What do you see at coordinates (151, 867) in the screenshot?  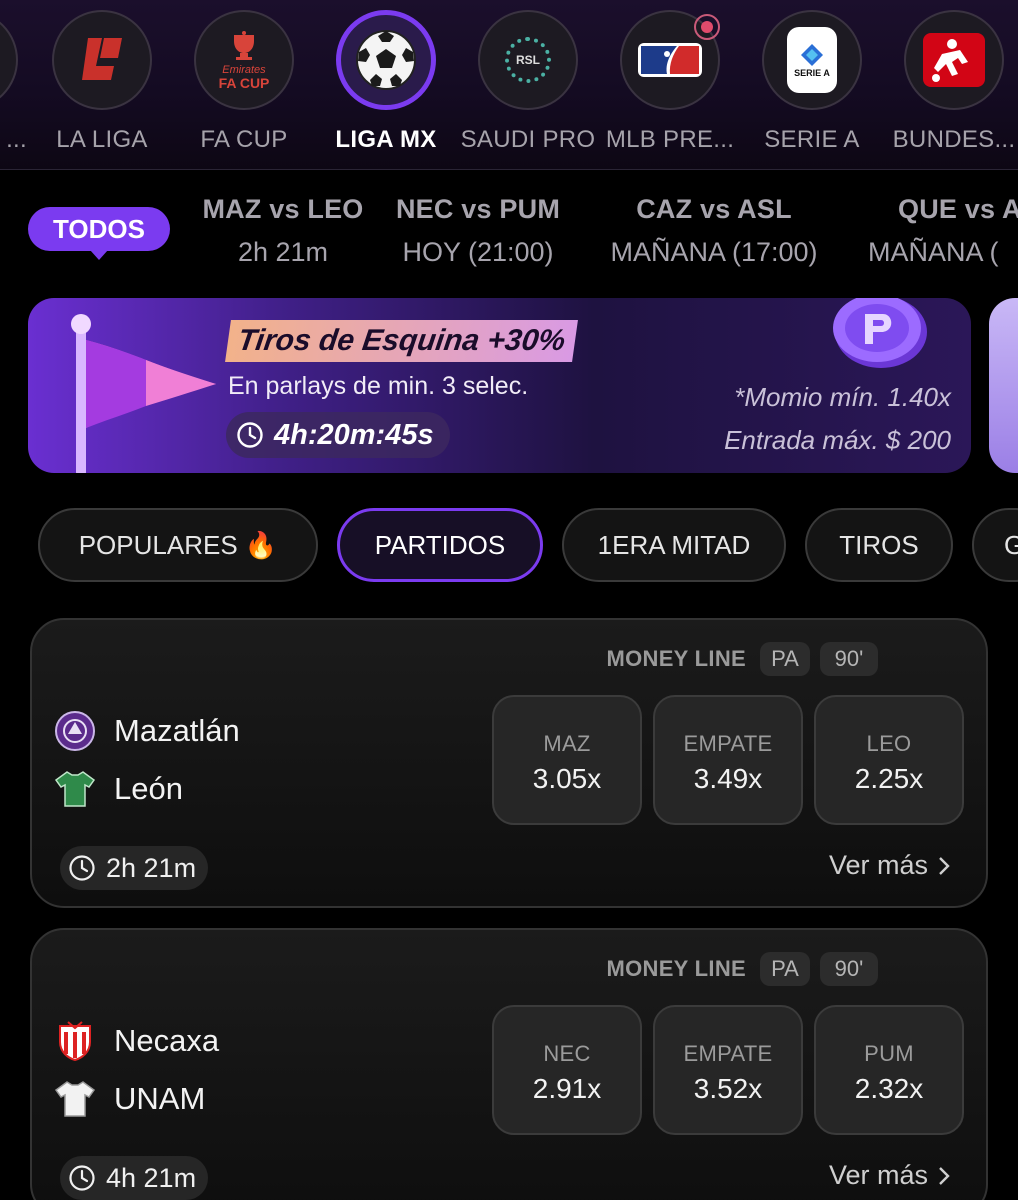 I see `match-time-text: 2h 21m` at bounding box center [151, 867].